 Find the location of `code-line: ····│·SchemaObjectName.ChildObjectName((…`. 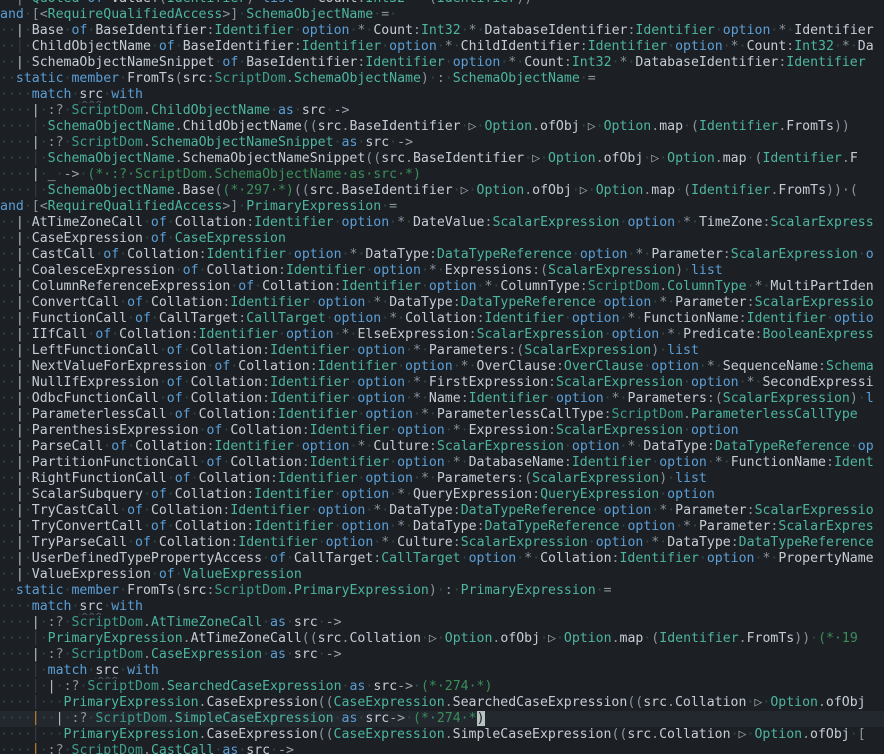

code-line: ····│·SchemaObjectName.ChildObjectName((… is located at coordinates (425, 126).